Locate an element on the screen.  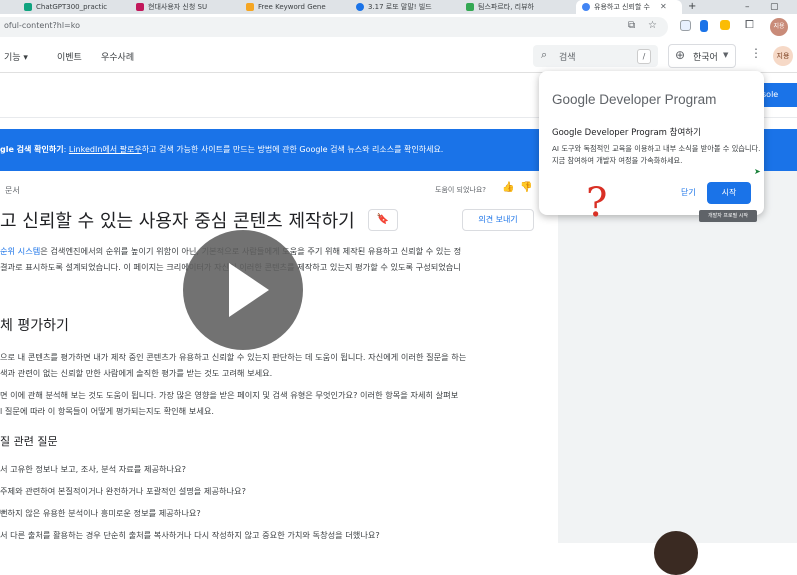
extensions-puzzle-icon: ⧠ is located at coordinates (751, 24).